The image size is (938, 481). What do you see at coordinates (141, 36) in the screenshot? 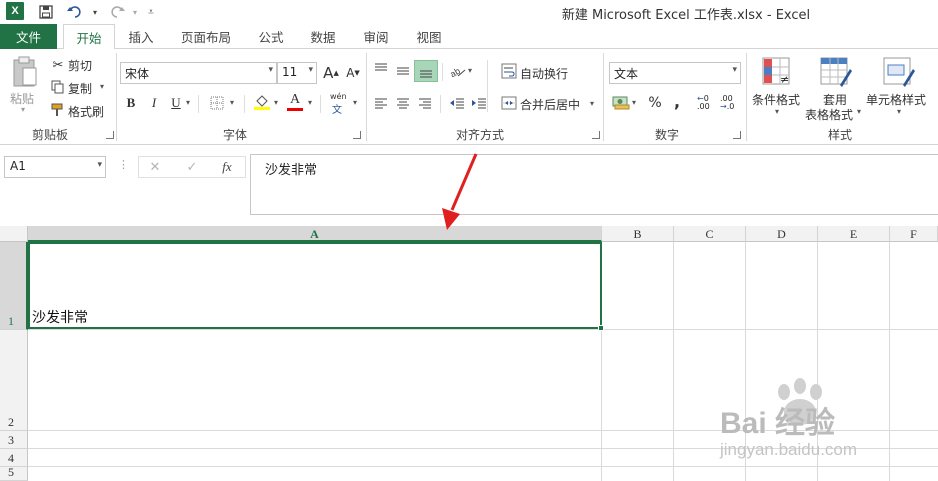
I see `tab-insert: 插入` at bounding box center [141, 36].